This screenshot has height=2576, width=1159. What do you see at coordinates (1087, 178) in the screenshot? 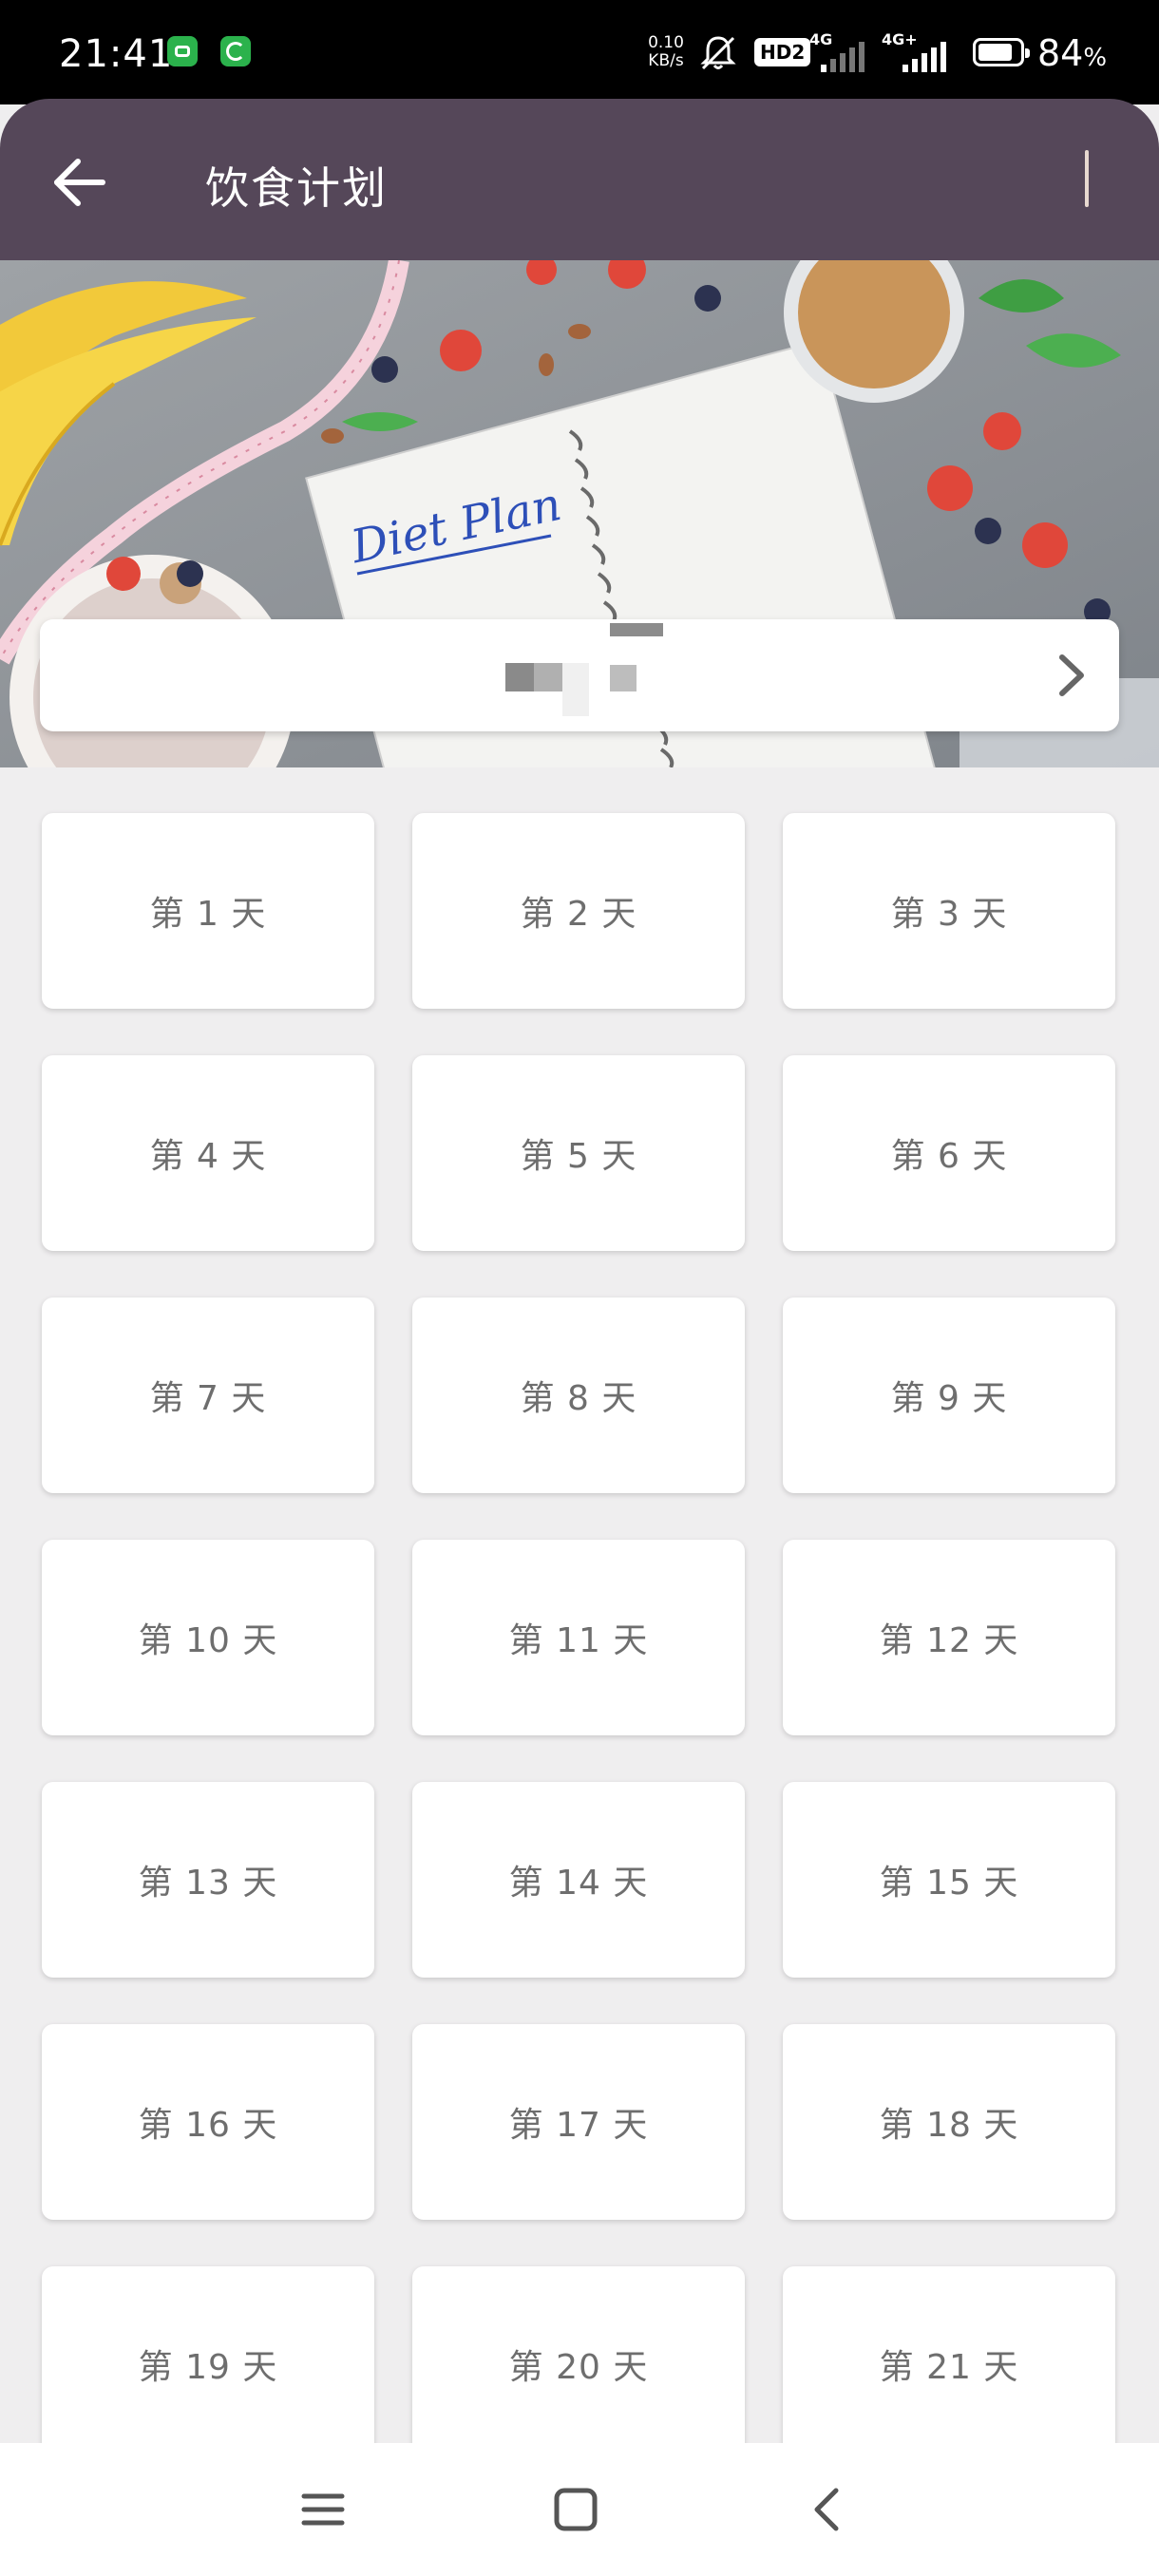
I see `overflow-menu-marker` at bounding box center [1087, 178].